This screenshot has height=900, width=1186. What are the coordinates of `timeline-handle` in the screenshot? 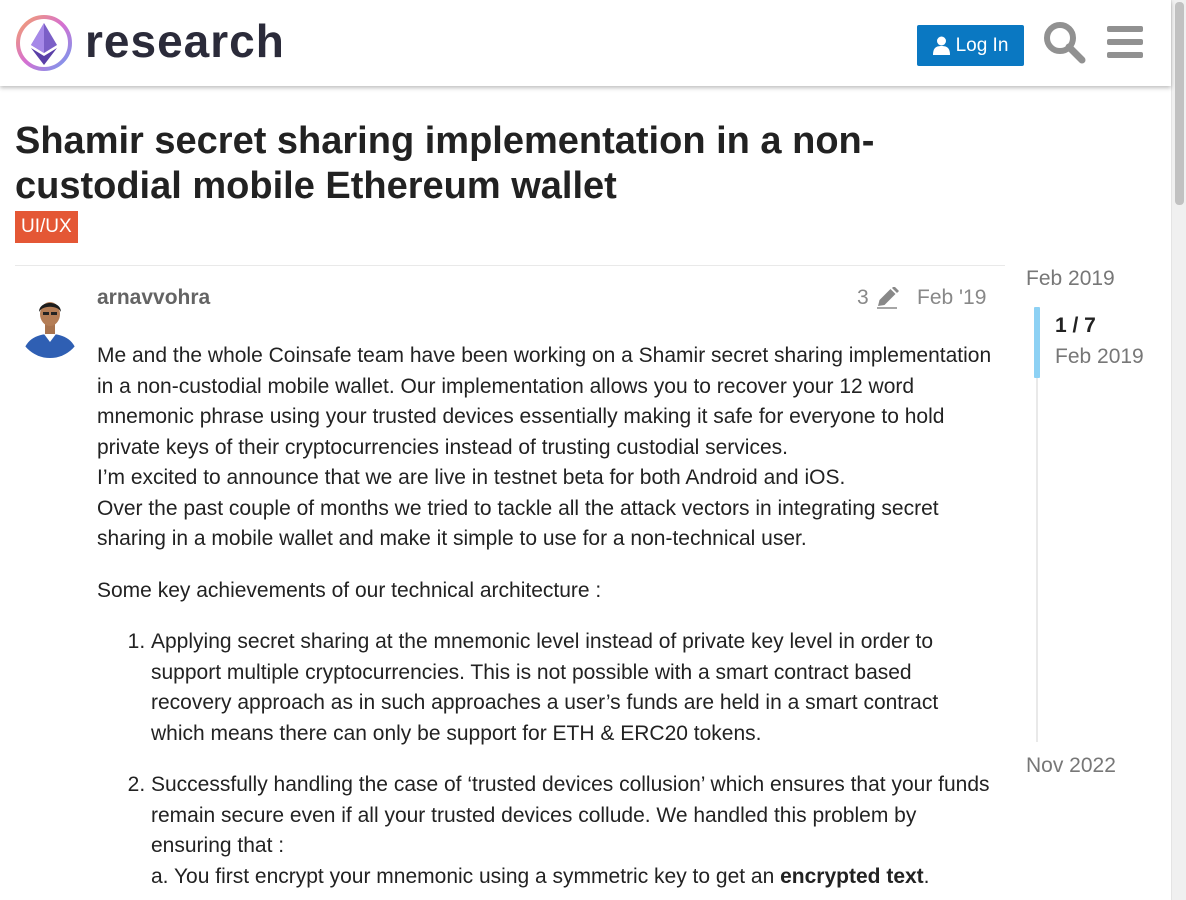 It's located at (1037, 342).